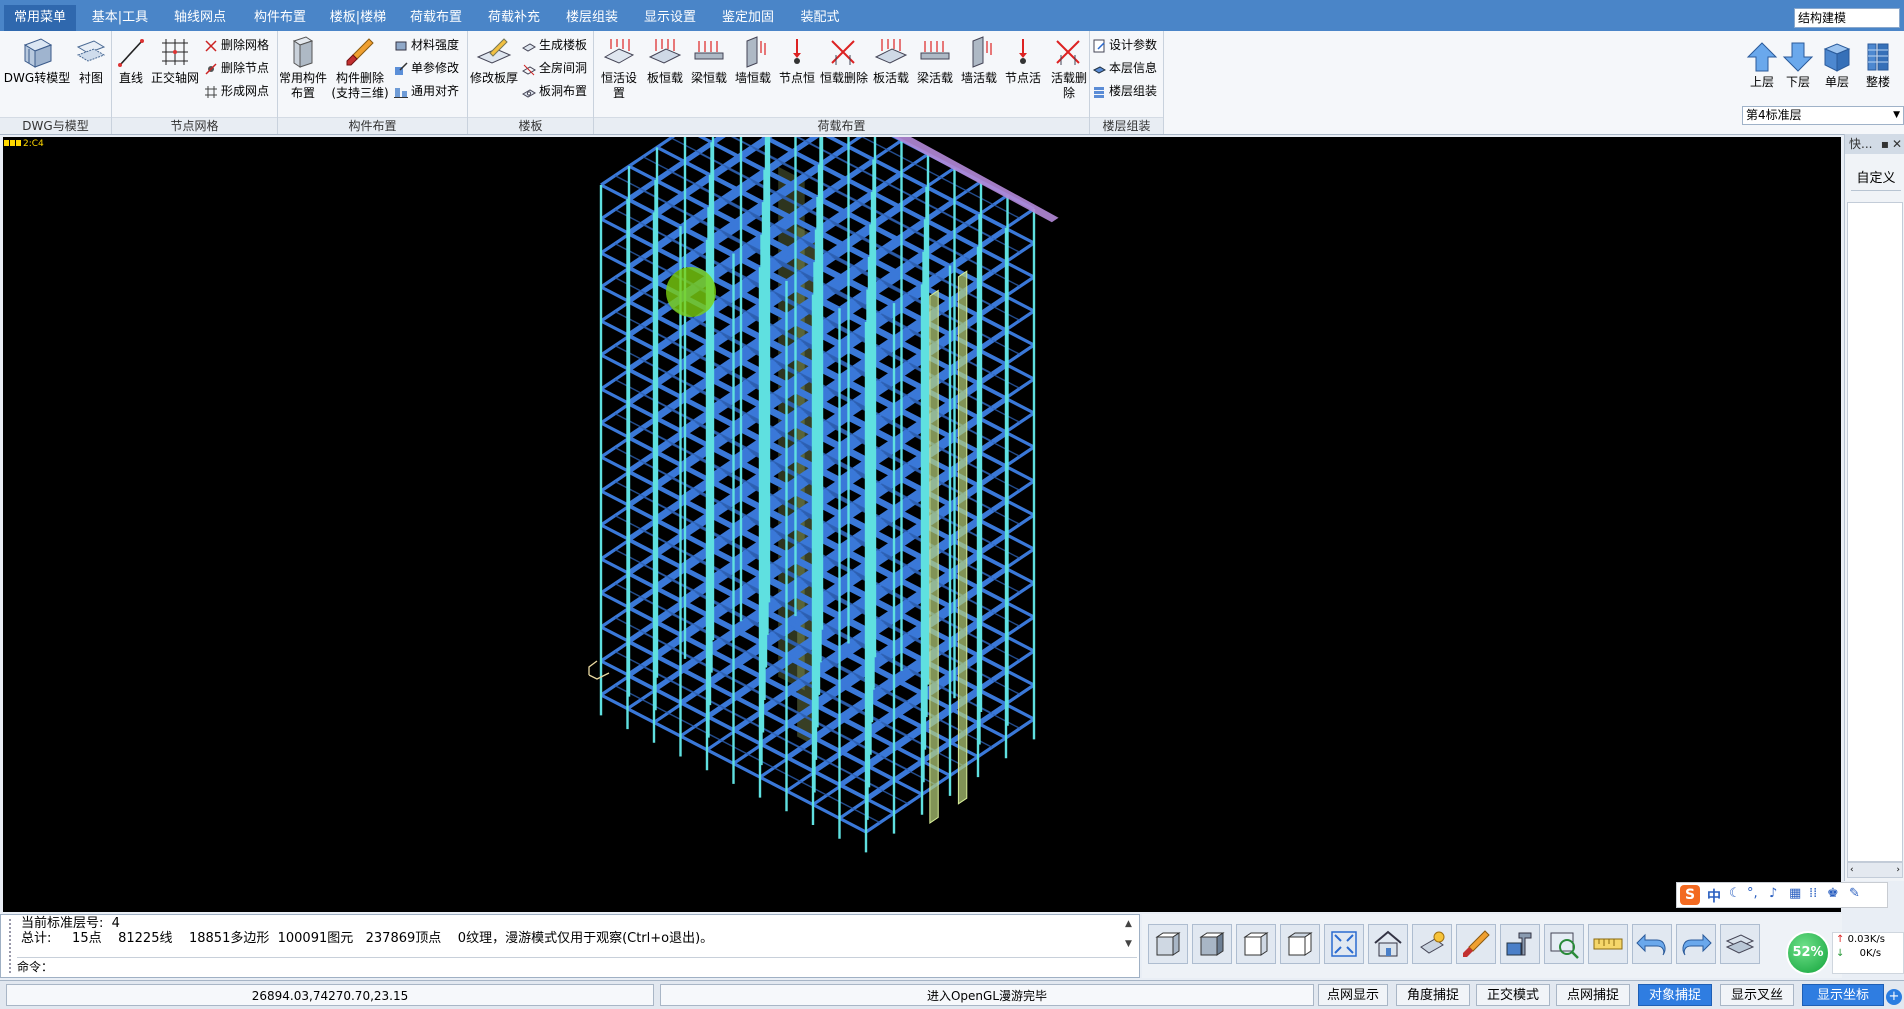 Image resolution: width=1904 pixels, height=1009 pixels. I want to click on pin-icon: ▪, so click(1885, 144).